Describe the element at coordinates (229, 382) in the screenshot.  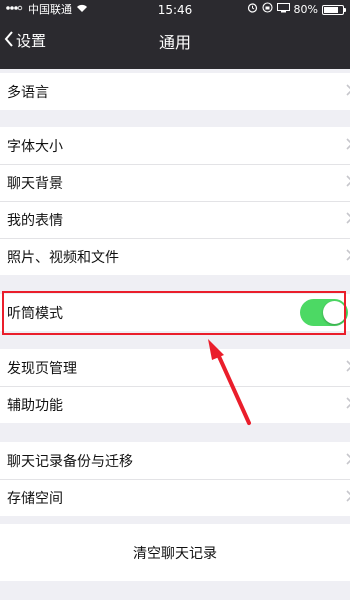
I see `annotation-arrow-icon` at that location.